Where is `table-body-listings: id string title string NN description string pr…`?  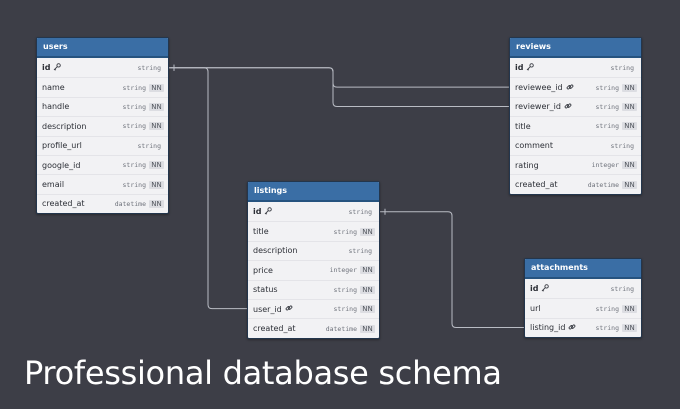 table-body-listings: id string title string NN description string pr… is located at coordinates (313, 270).